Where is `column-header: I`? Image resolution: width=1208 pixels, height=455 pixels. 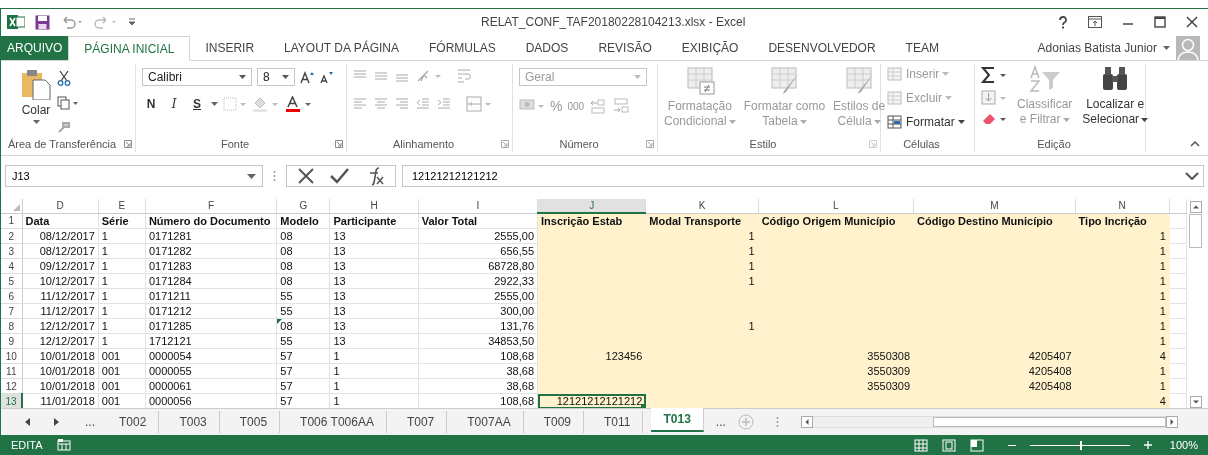 column-header: I is located at coordinates (478, 206).